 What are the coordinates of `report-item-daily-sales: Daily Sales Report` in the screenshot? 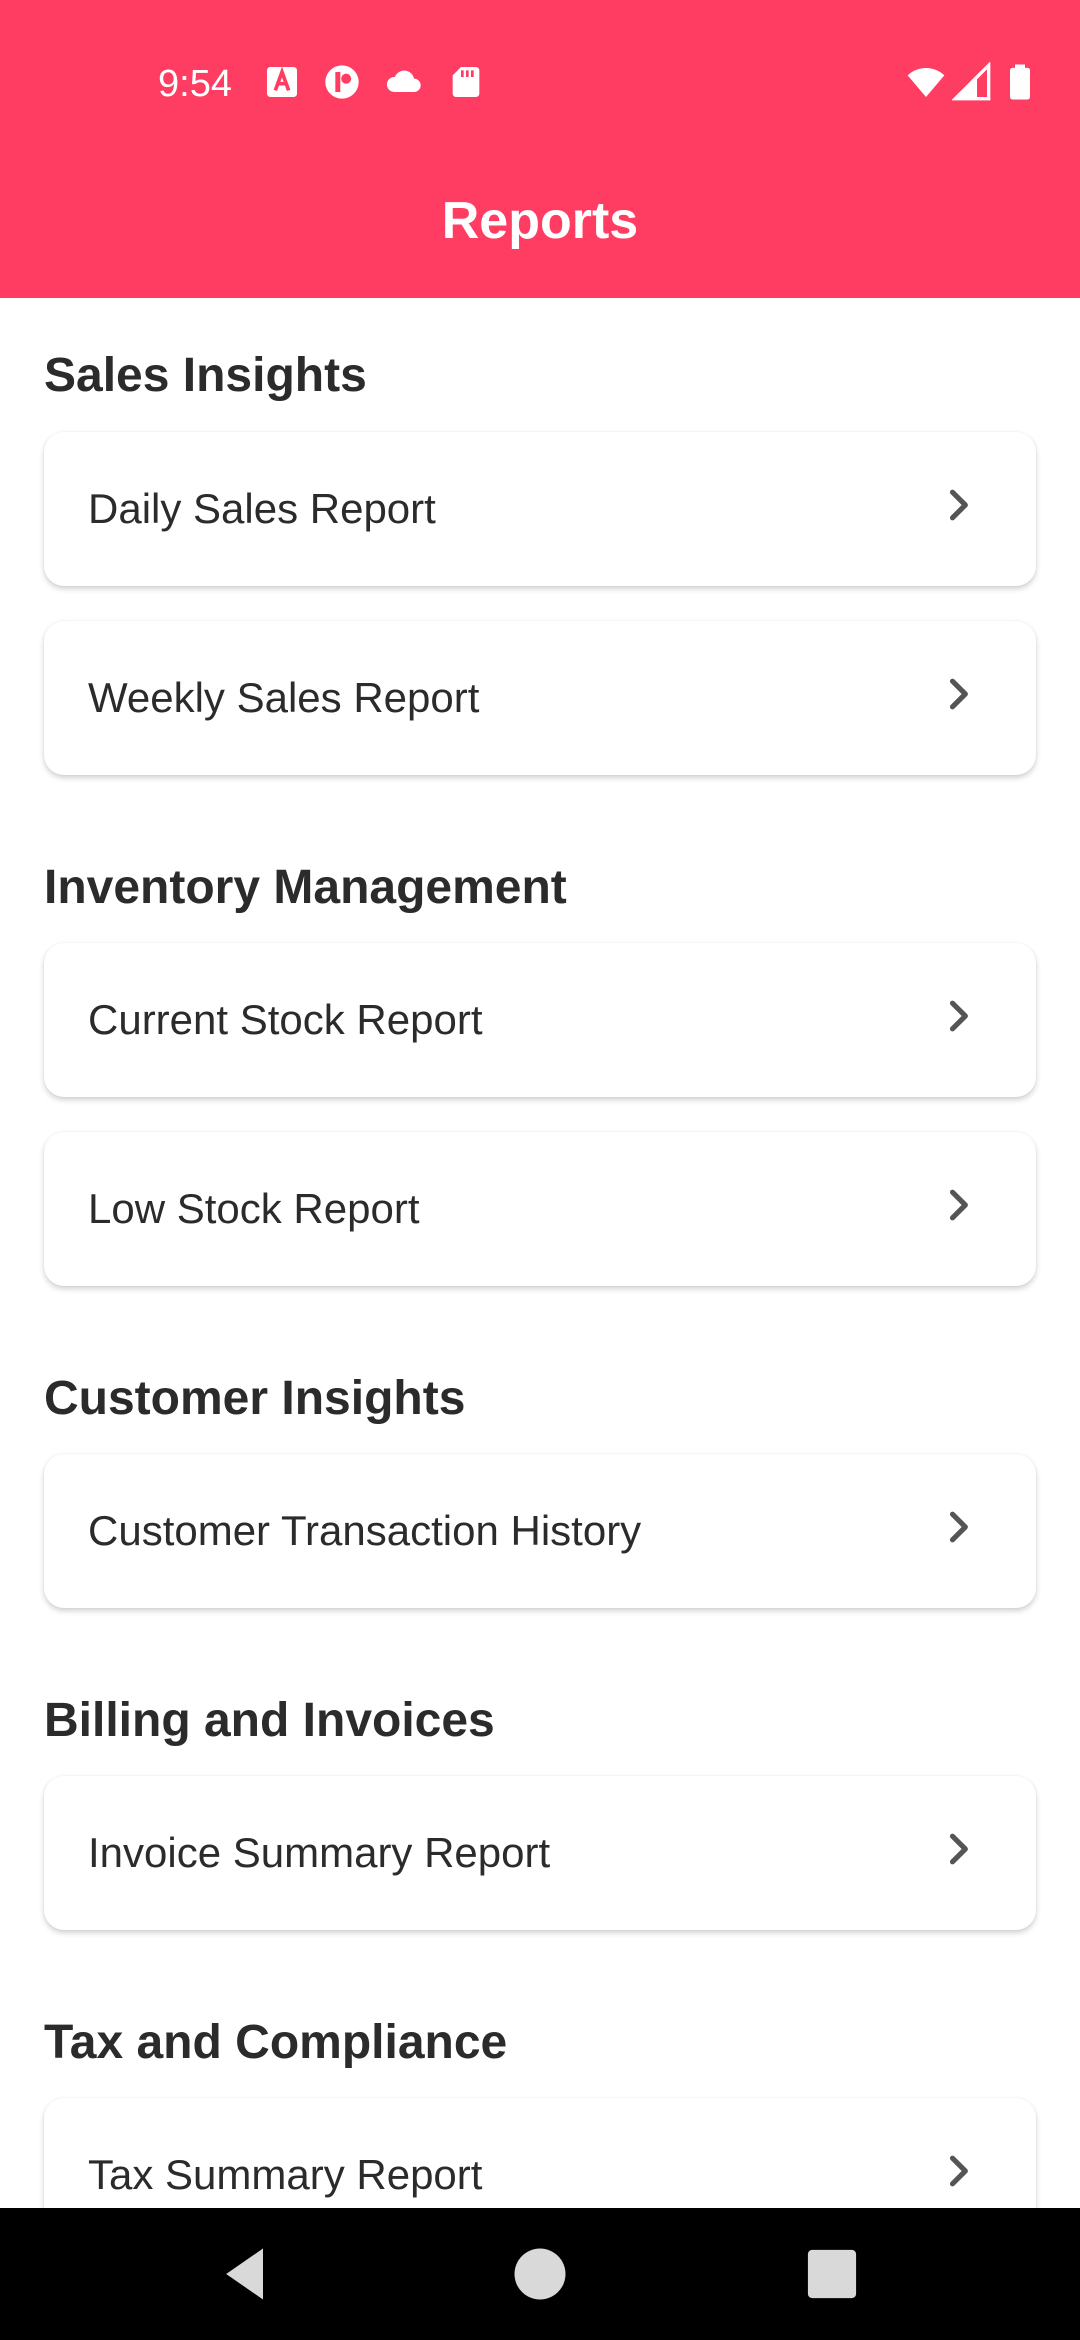 It's located at (540, 509).